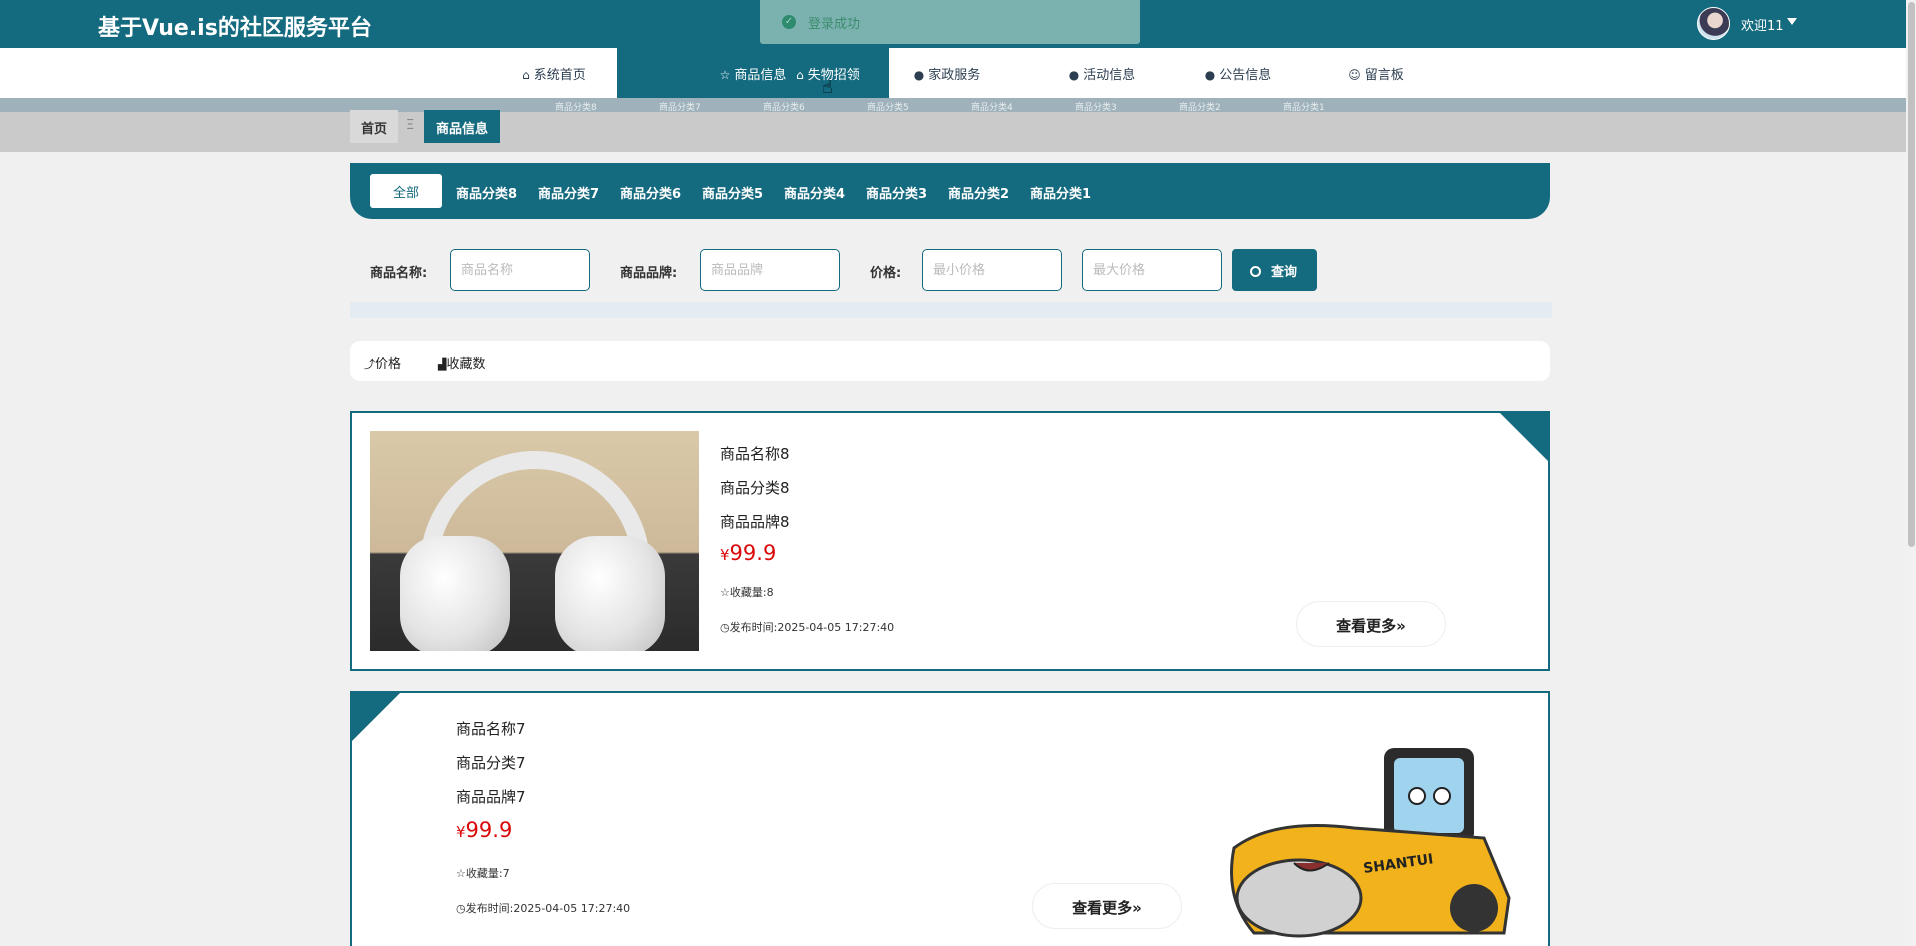  What do you see at coordinates (896, 192) in the screenshot?
I see `category-item: 商品分类3` at bounding box center [896, 192].